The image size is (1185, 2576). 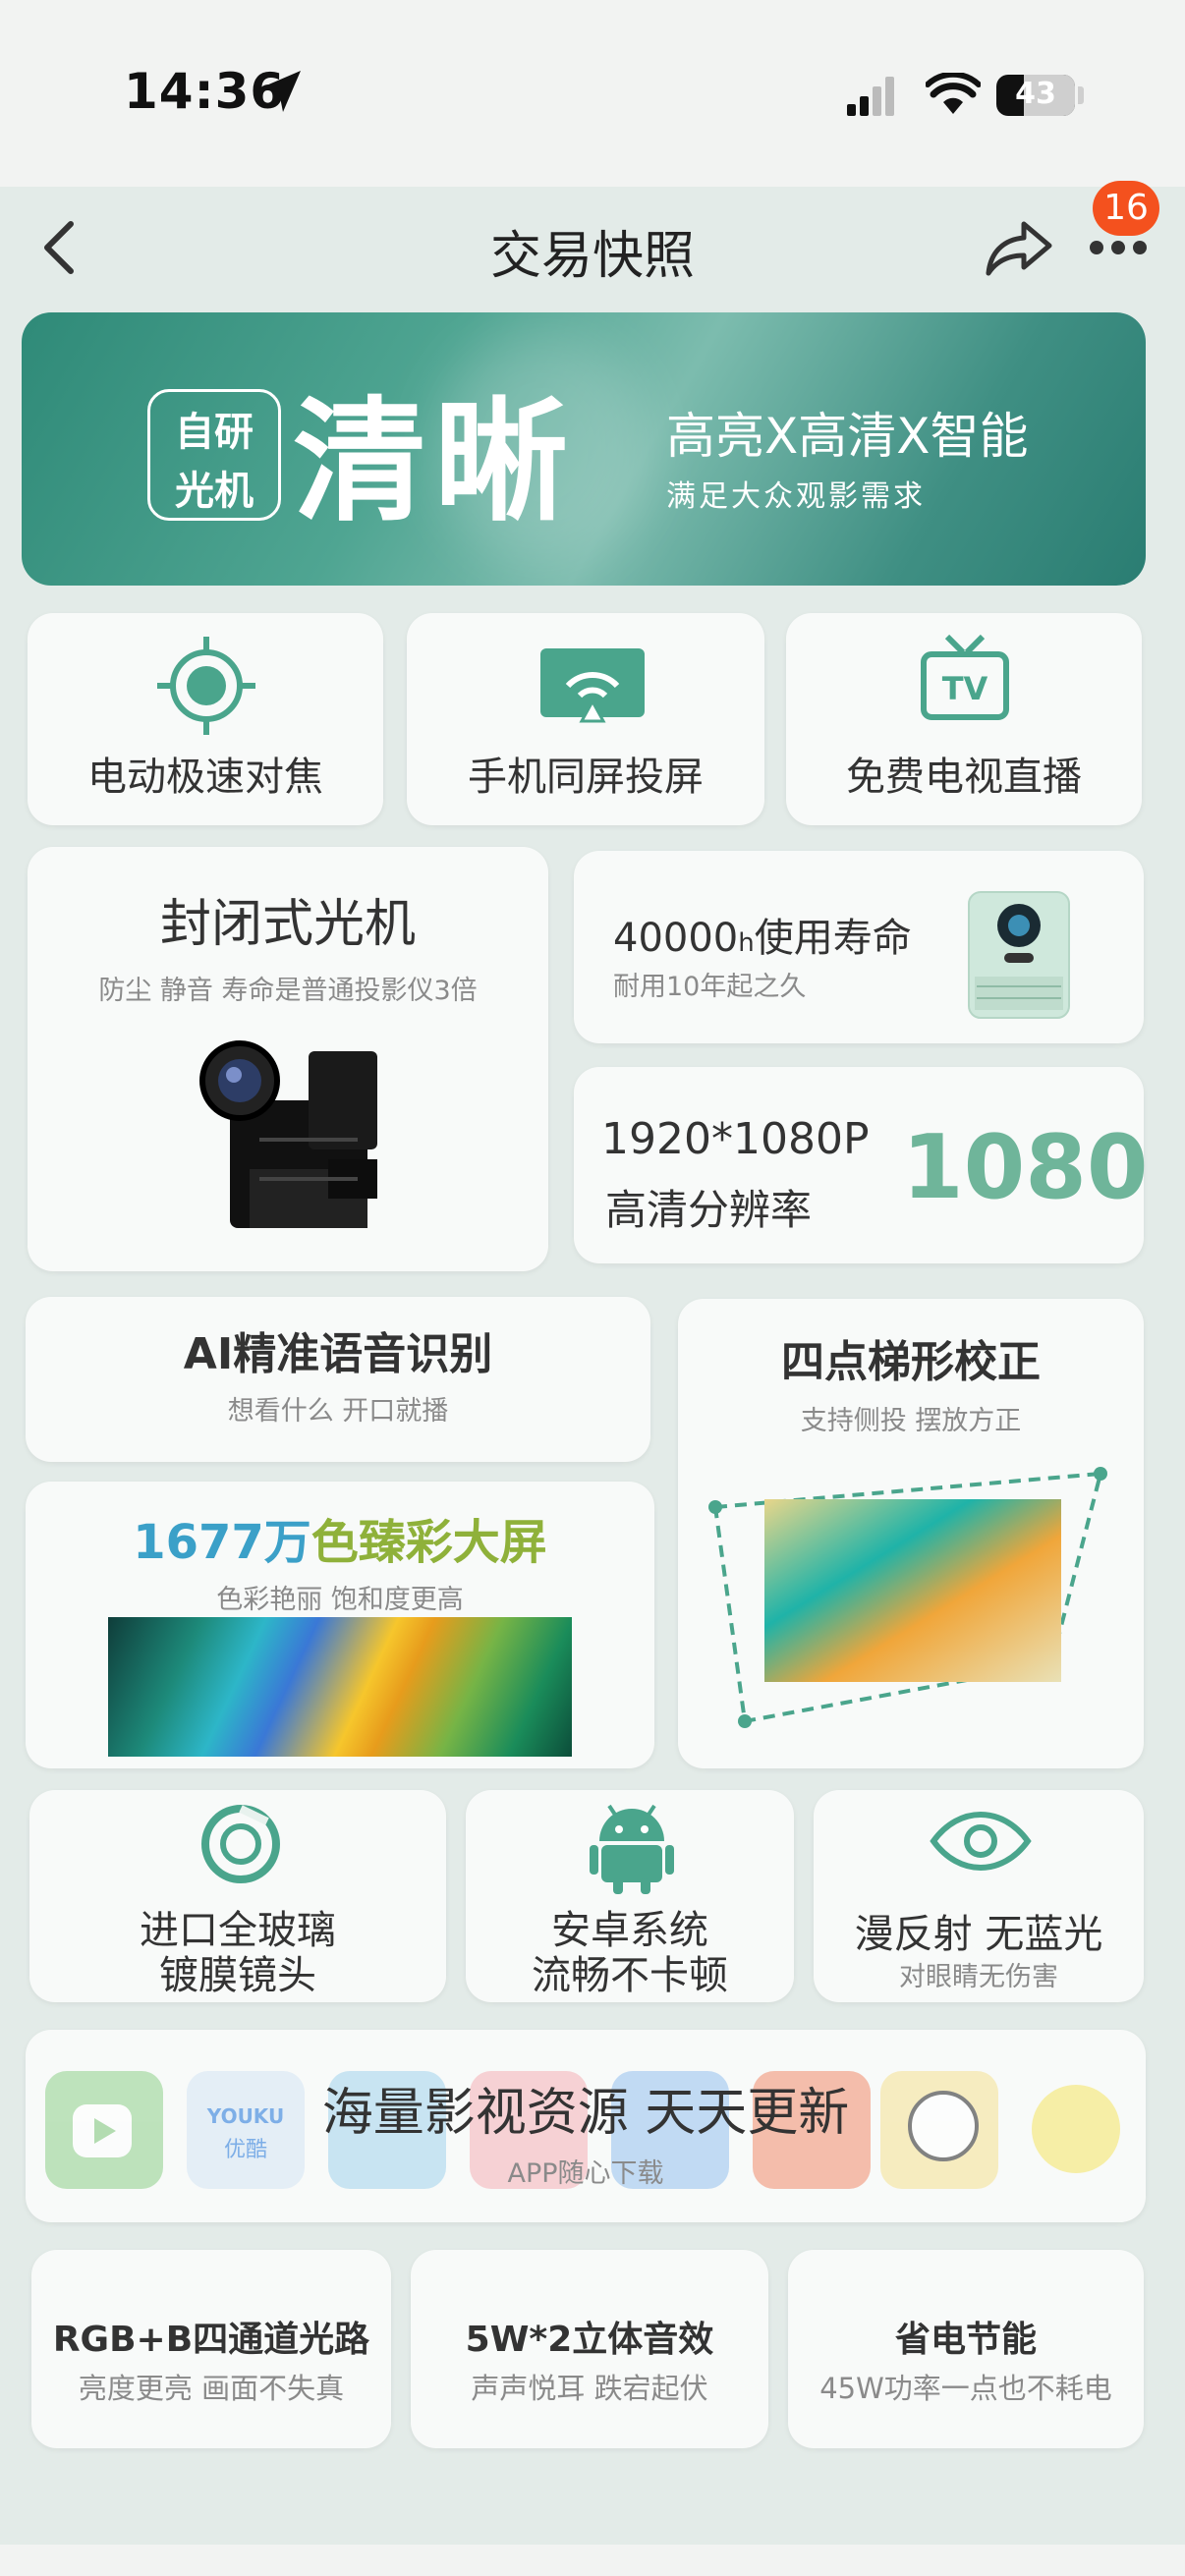 What do you see at coordinates (338, 1379) in the screenshot?
I see `voice-card: AI精准语音识别 想看什么 开口就播` at bounding box center [338, 1379].